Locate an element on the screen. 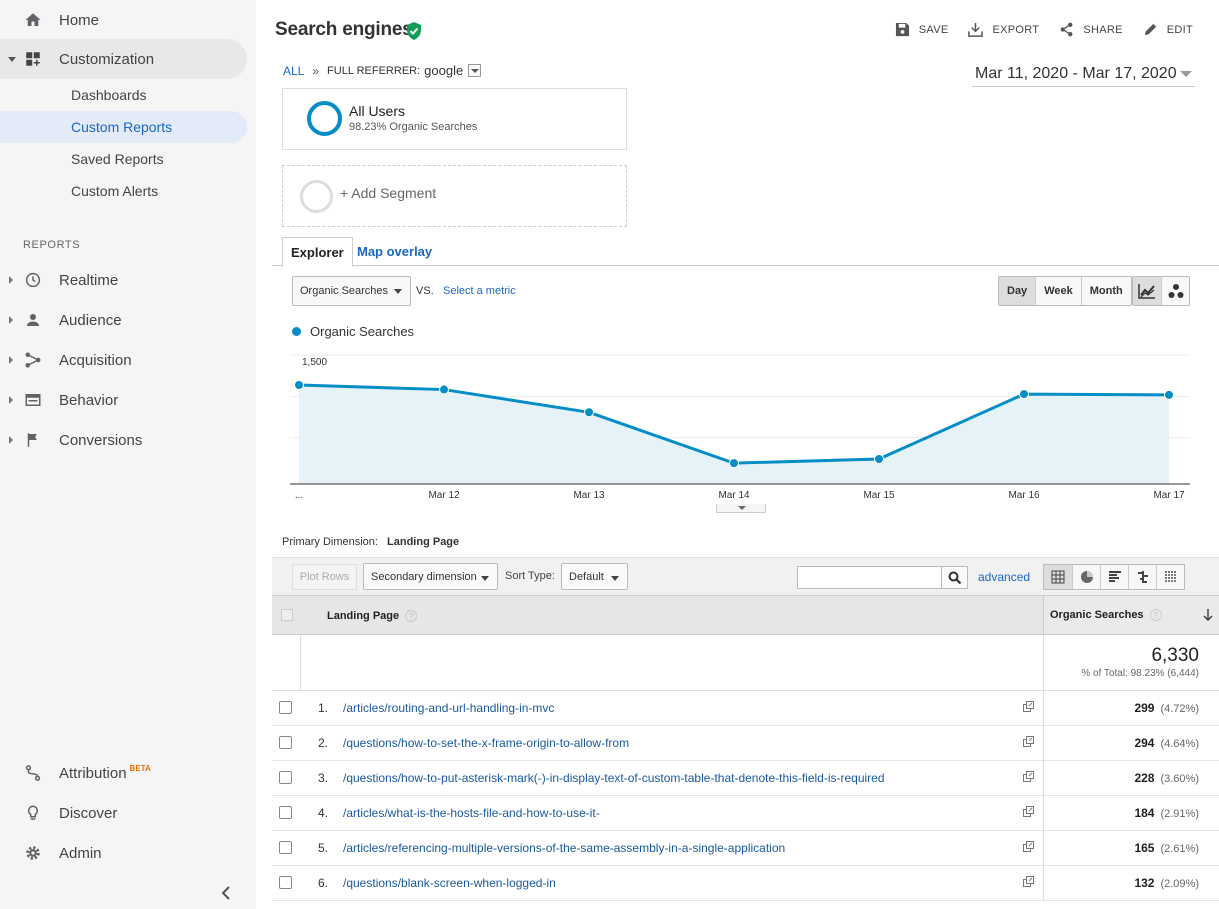 This screenshot has height=909, width=1219. column-header-landing-page: Landing Page? is located at coordinates (372, 616).